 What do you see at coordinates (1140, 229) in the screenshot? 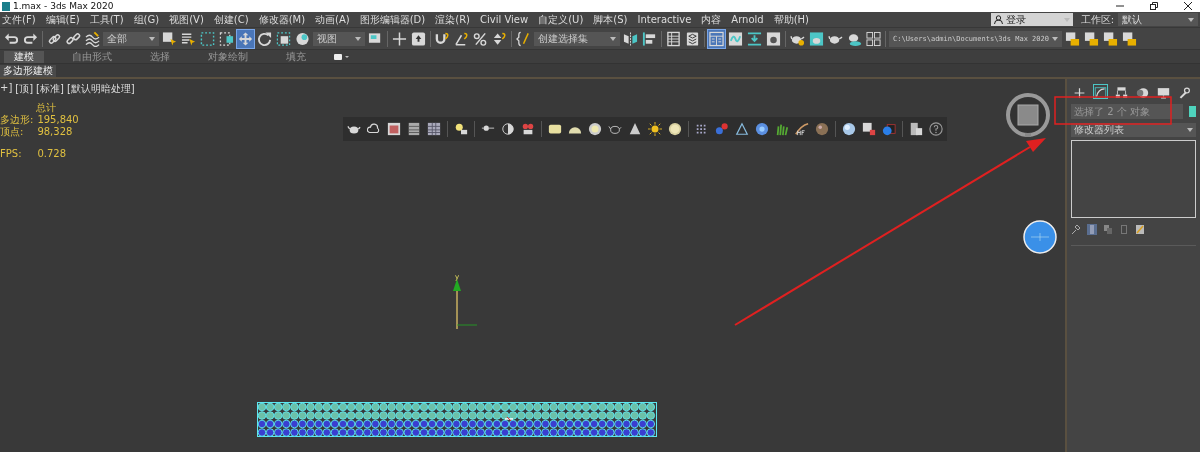
I see `configure-icon` at bounding box center [1140, 229].